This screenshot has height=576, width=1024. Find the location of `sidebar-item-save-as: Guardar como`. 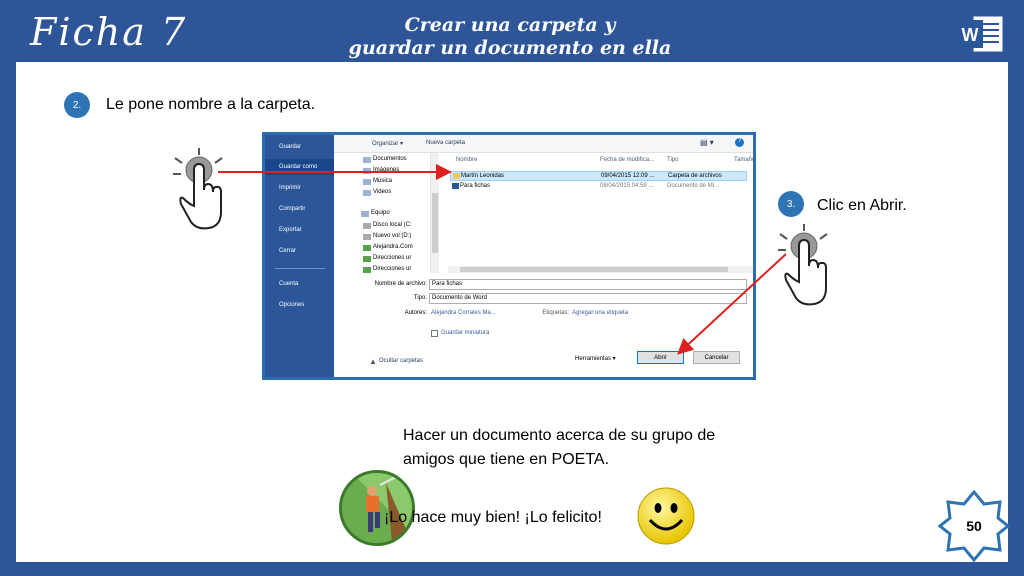

sidebar-item-save-as: Guardar como is located at coordinates (298, 167).